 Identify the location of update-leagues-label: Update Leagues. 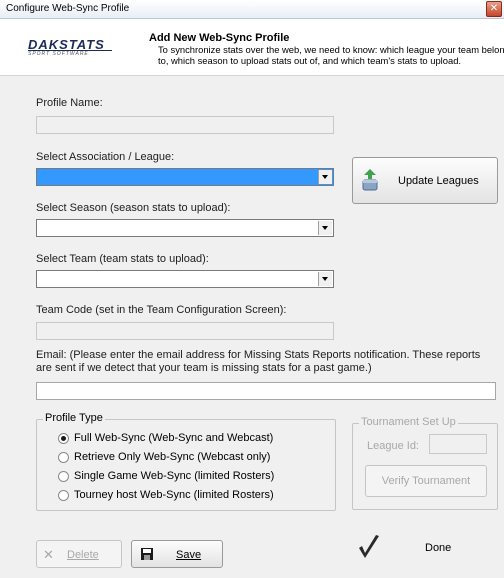
(438, 181).